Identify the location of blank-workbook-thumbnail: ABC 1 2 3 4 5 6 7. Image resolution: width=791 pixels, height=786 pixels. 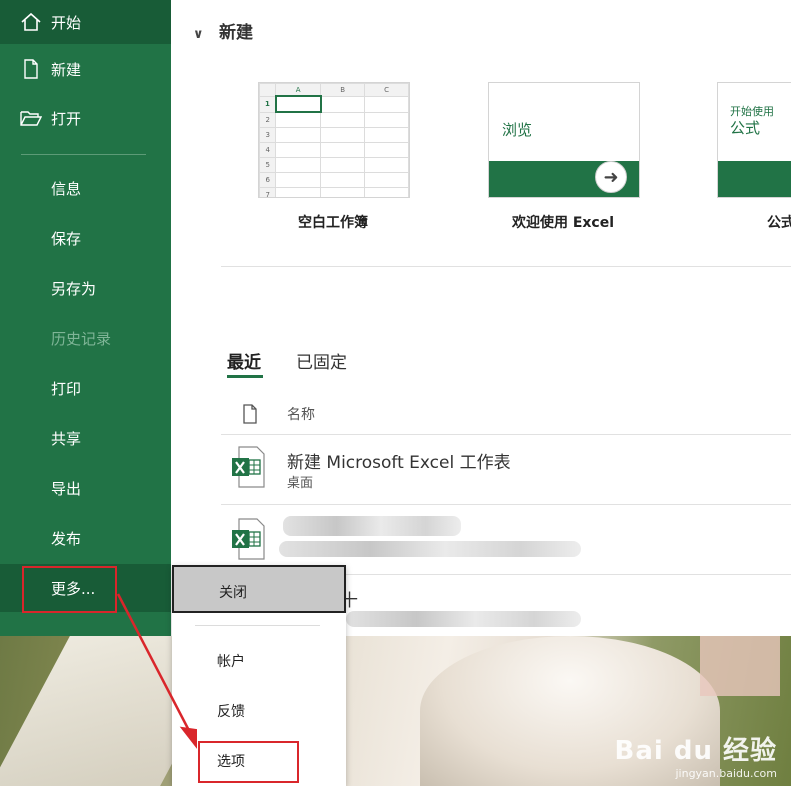
(334, 140).